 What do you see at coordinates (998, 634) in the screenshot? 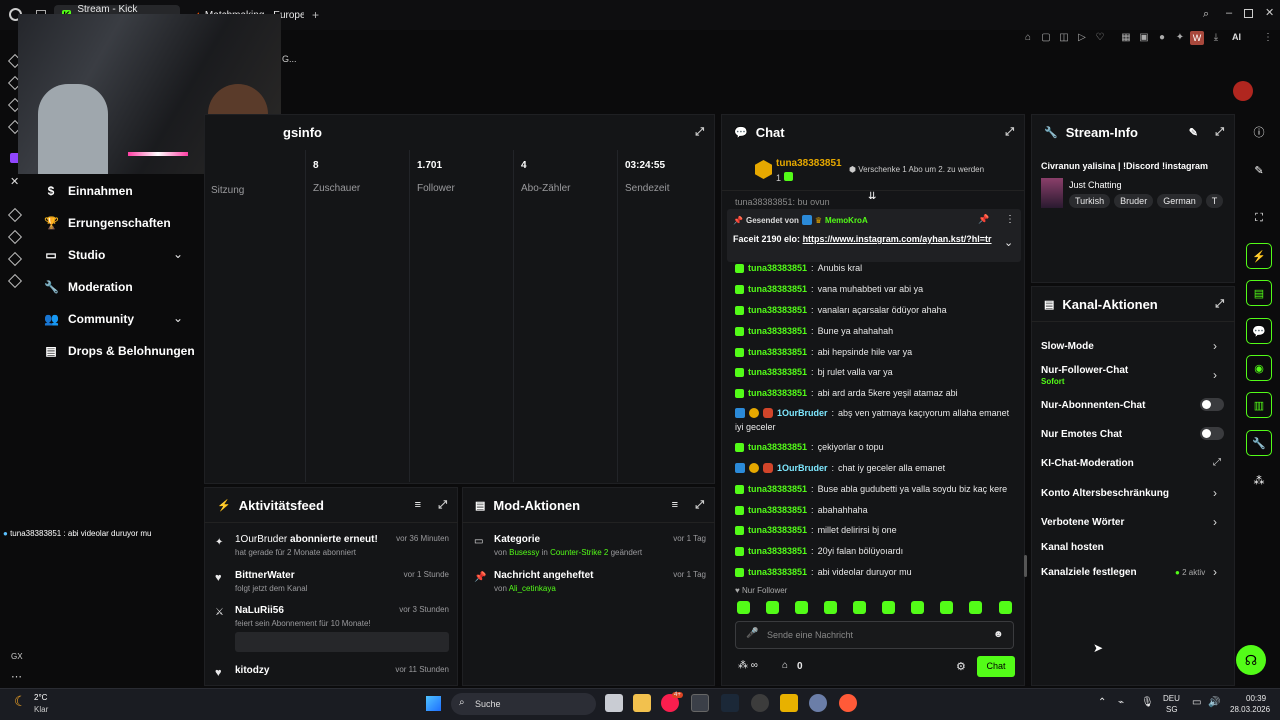
I see `emoji-icon: ☻` at bounding box center [998, 634].